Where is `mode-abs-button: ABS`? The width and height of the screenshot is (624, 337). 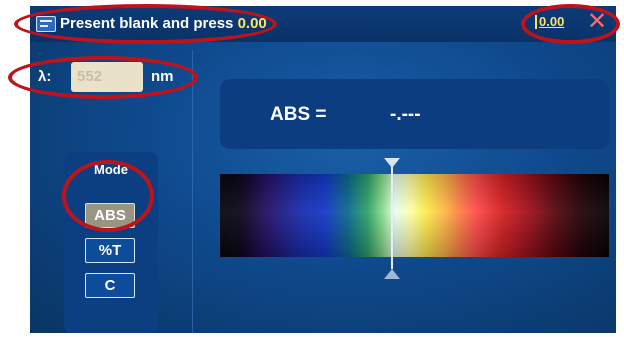 mode-abs-button: ABS is located at coordinates (110, 215).